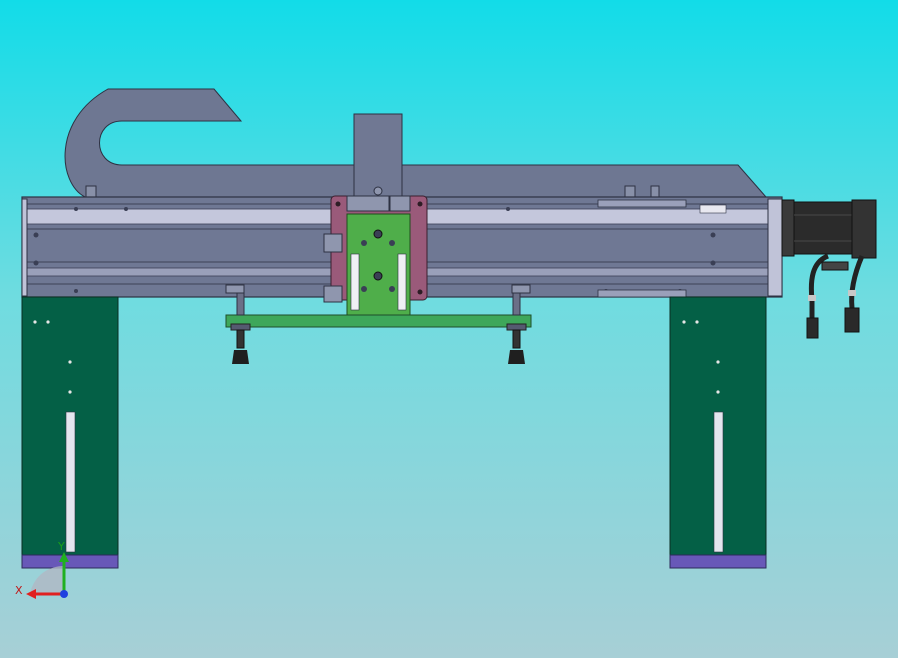  What do you see at coordinates (516, 357) in the screenshot?
I see `suction-cup-right` at bounding box center [516, 357].